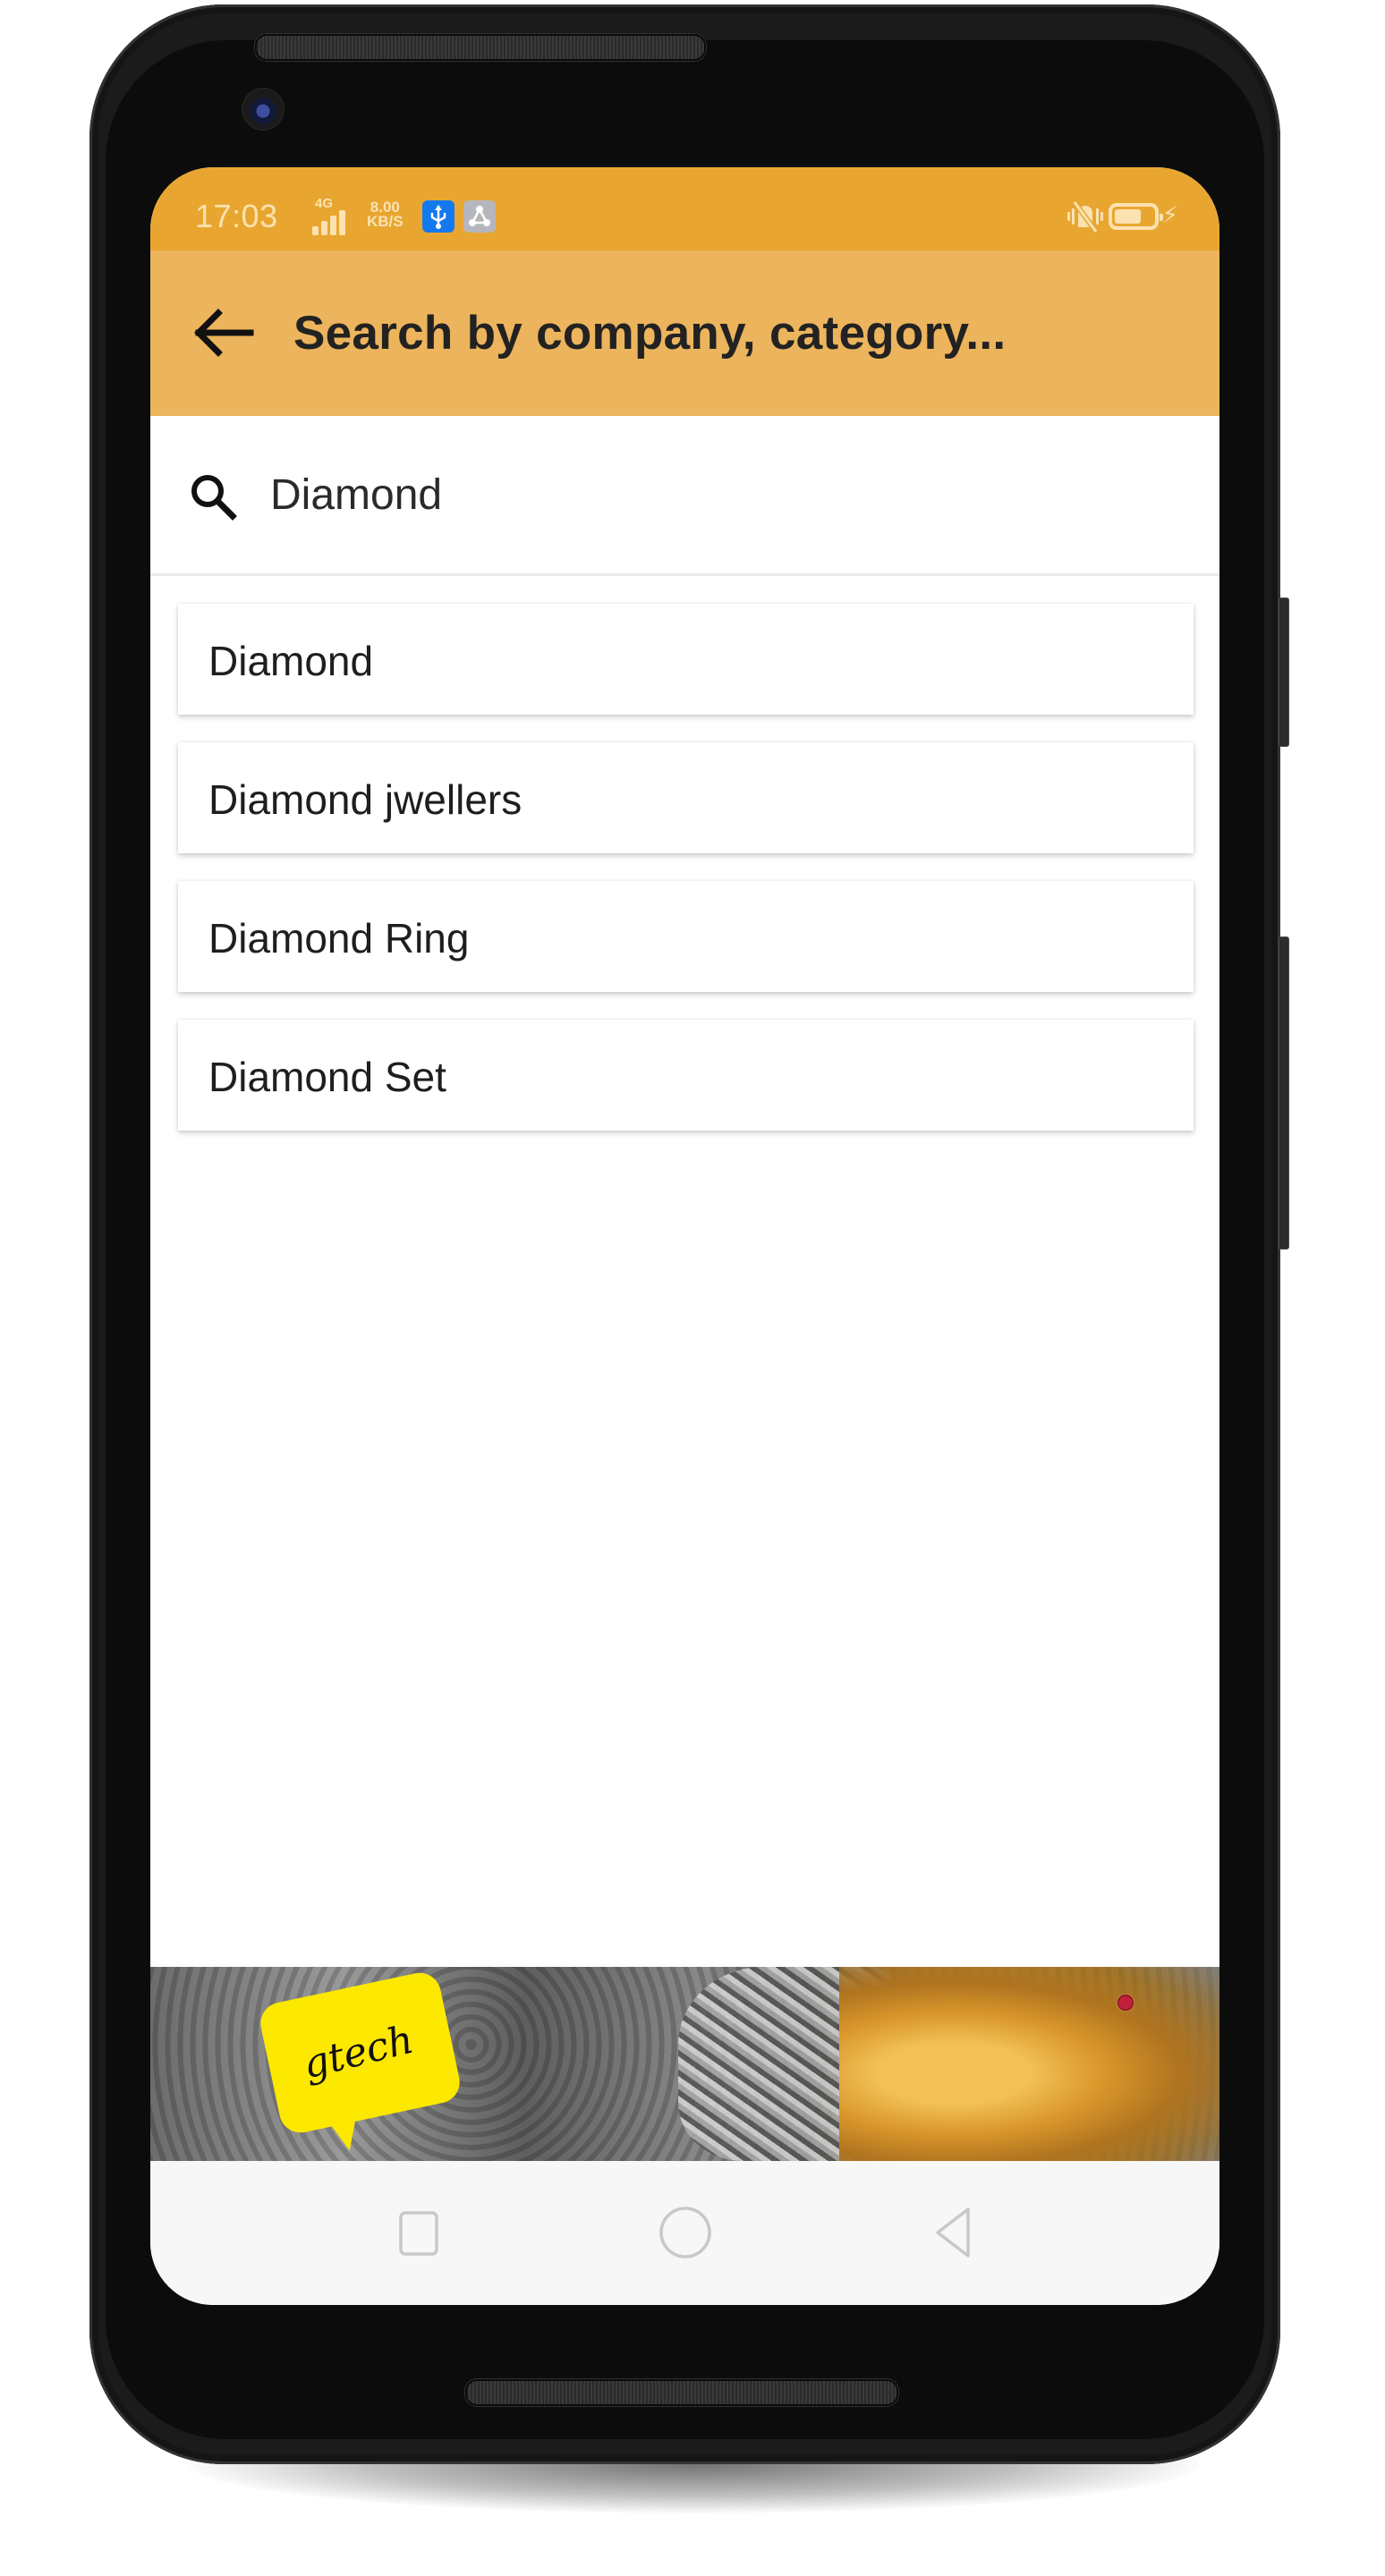  Describe the element at coordinates (365, 799) in the screenshot. I see `result-label: Diamond jwellers` at that location.